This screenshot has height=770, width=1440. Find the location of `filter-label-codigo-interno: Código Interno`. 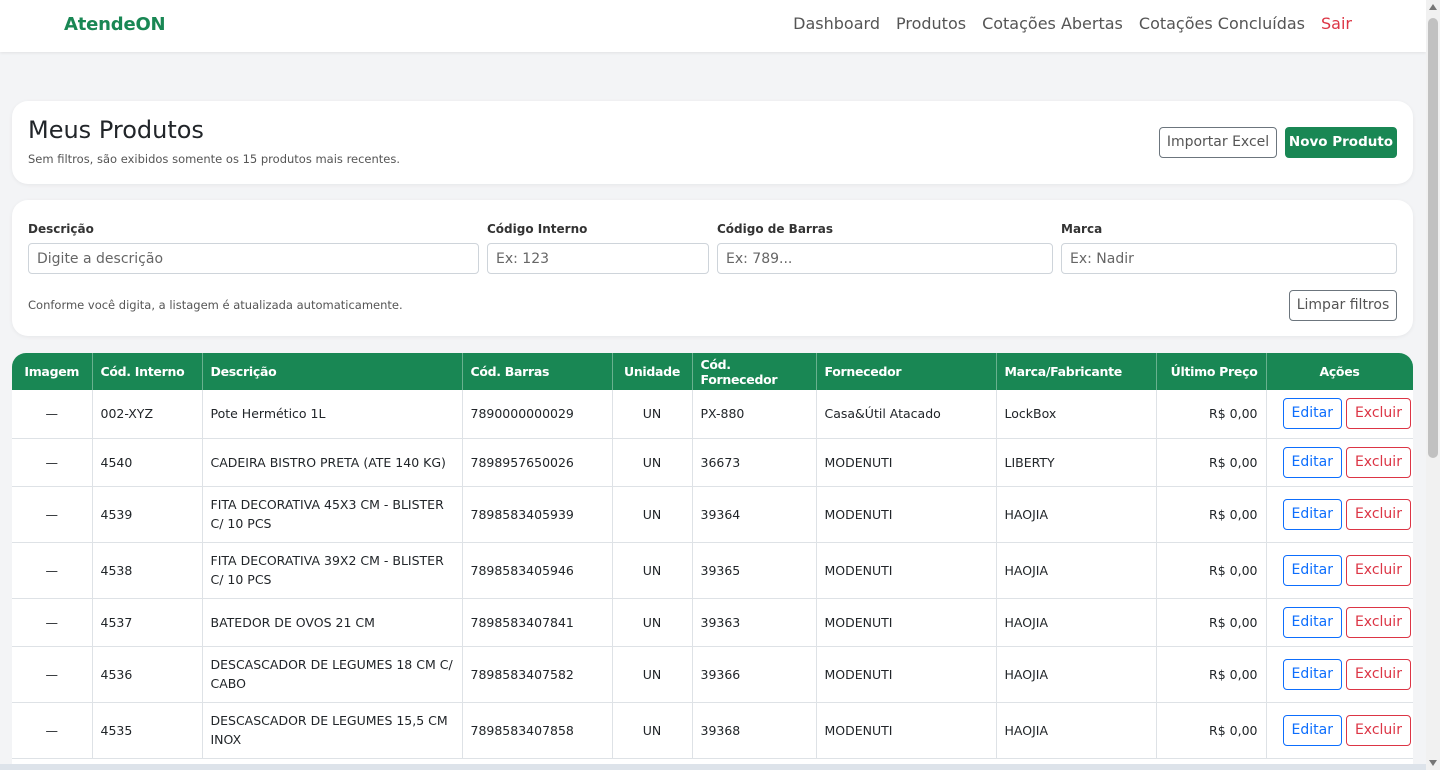

filter-label-codigo-interno: Código Interno is located at coordinates (537, 229).